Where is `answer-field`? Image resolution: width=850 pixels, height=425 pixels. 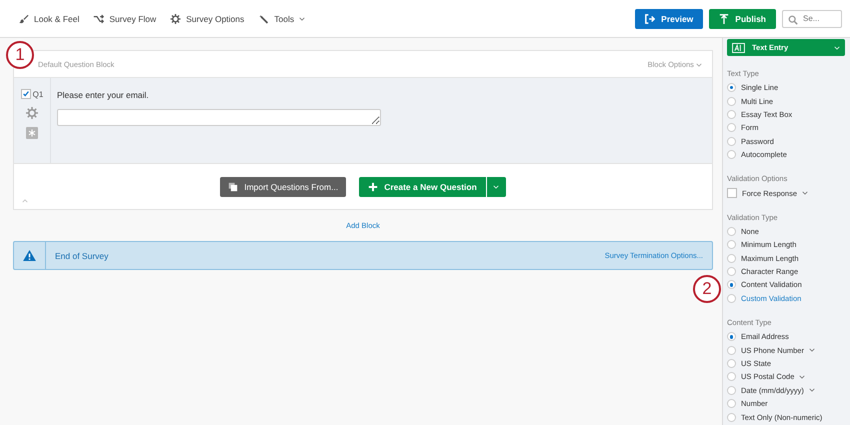 answer-field is located at coordinates (219, 117).